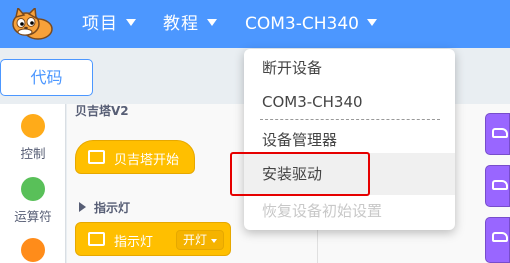 The image size is (510, 263). Describe the element at coordinates (181, 24) in the screenshot. I see `tutorial-menu-label: 教程` at that location.